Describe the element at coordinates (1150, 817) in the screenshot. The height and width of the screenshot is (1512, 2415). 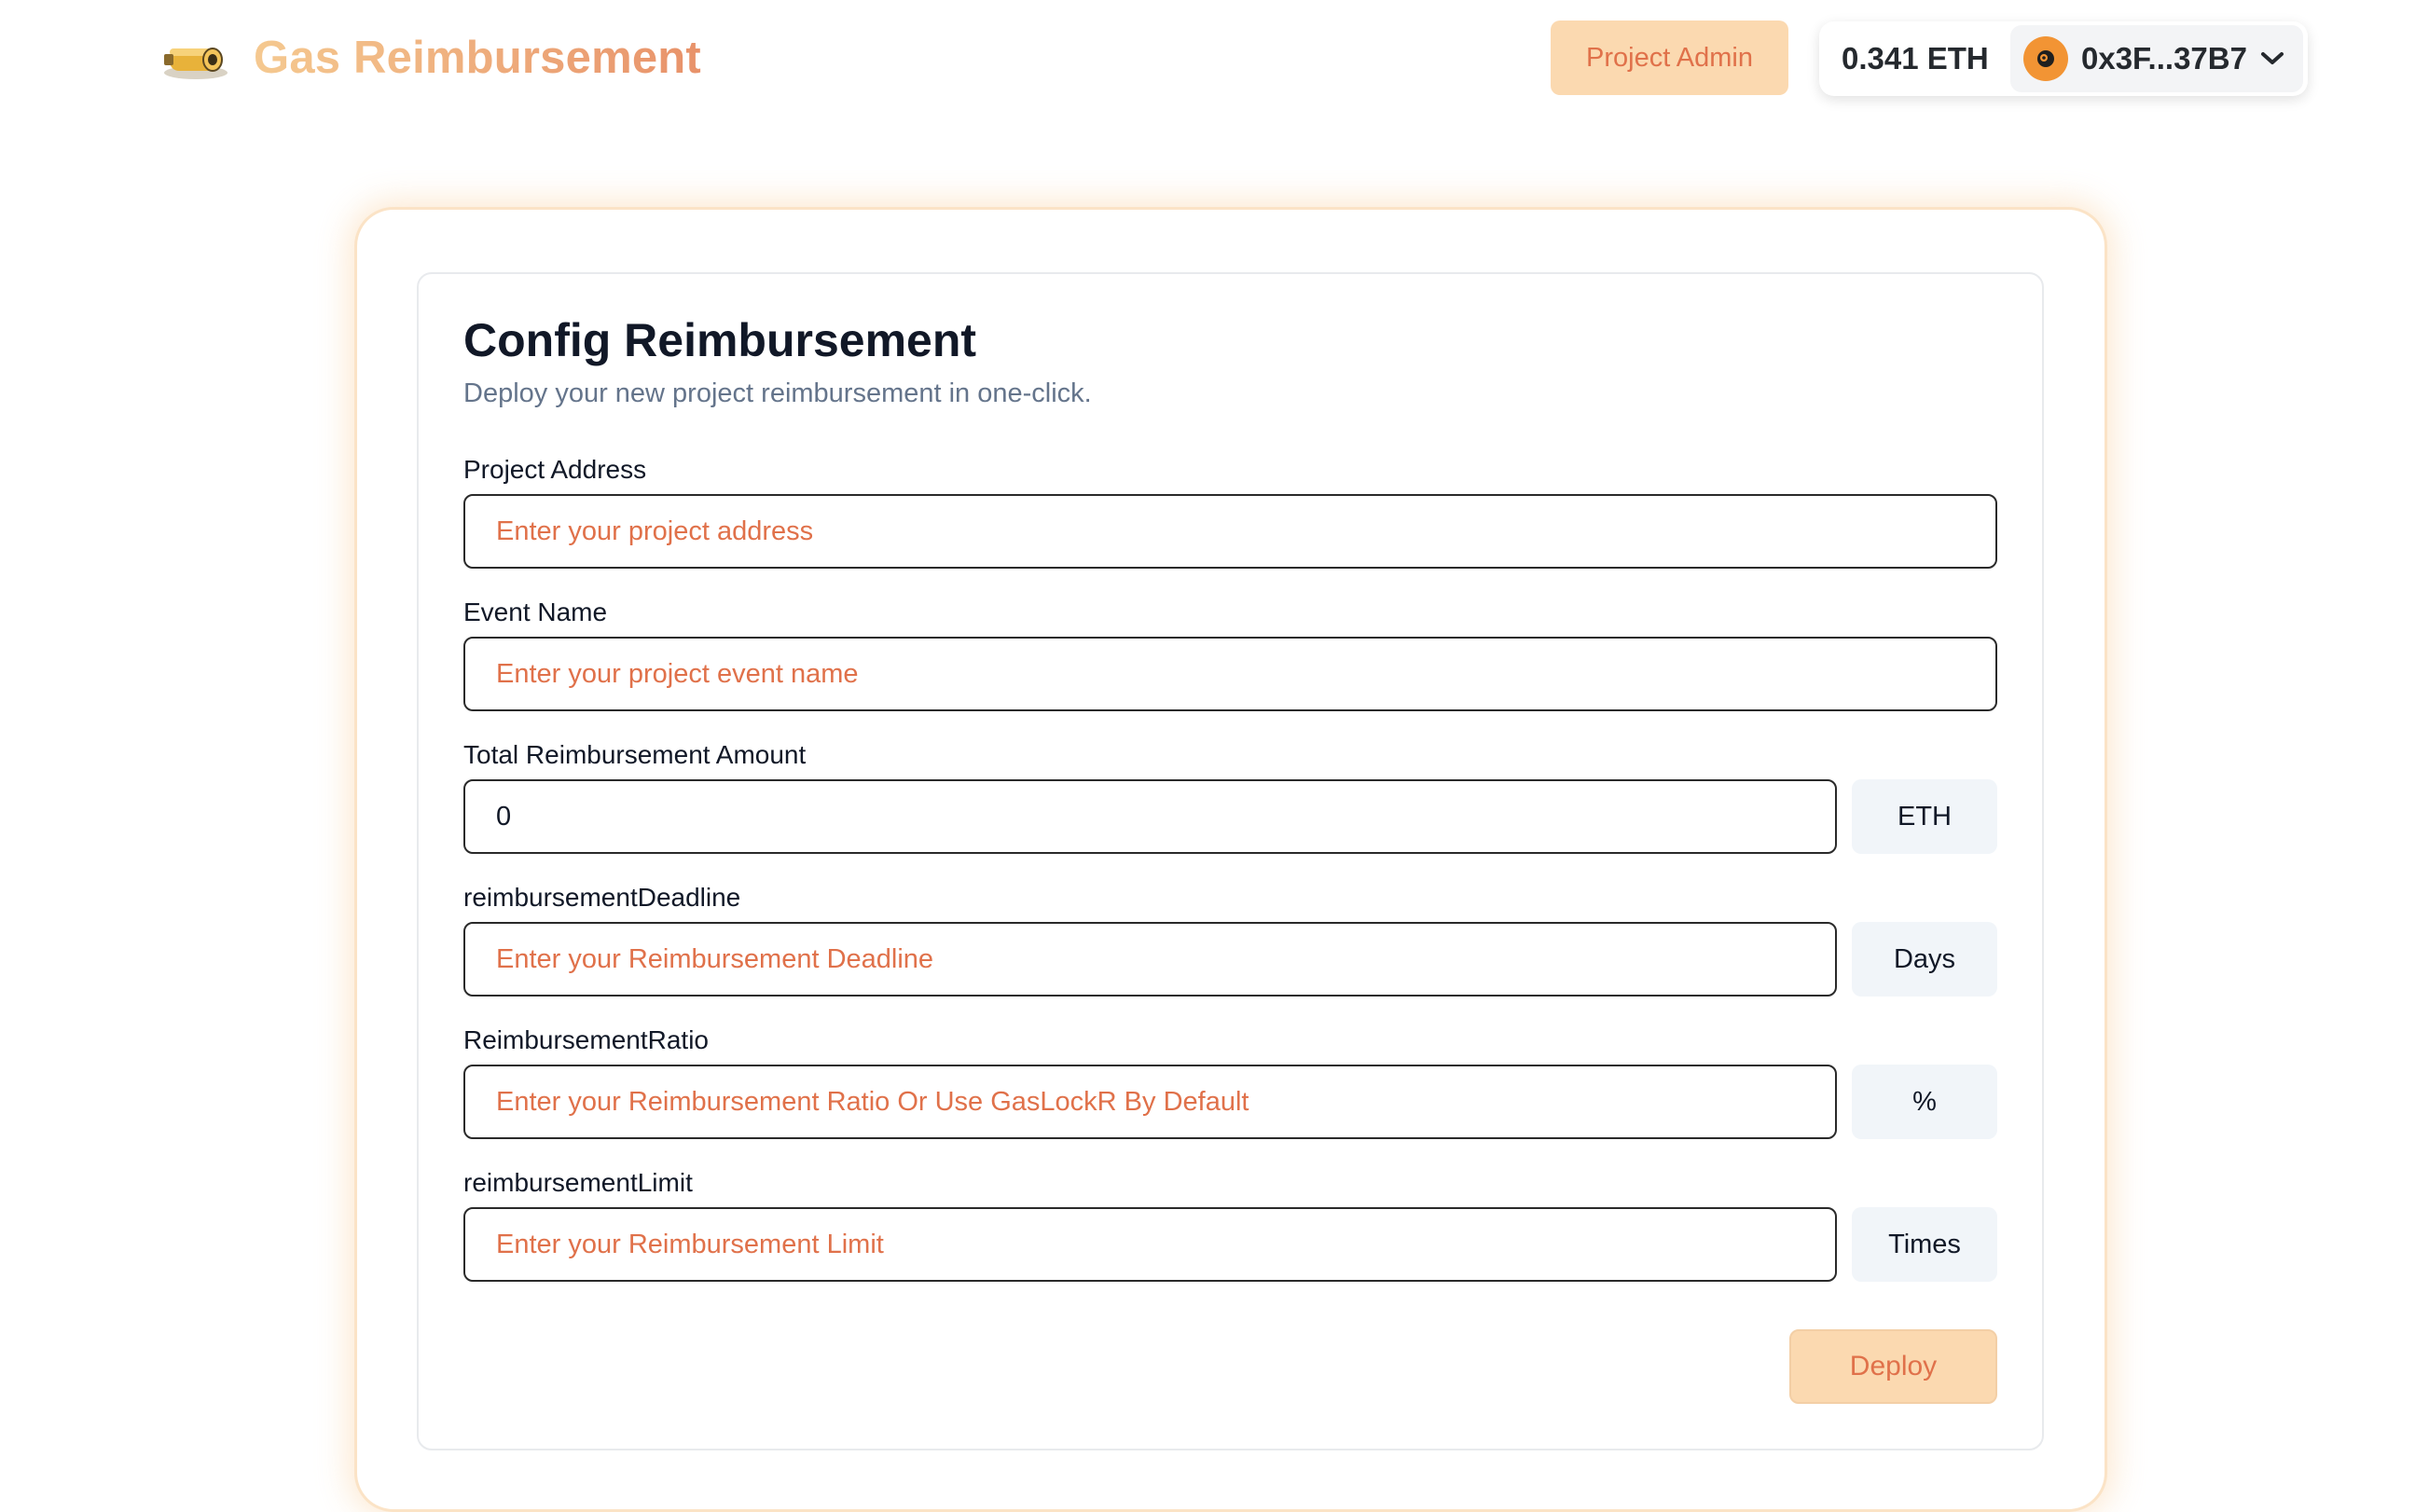
I see `total-amount-input` at that location.